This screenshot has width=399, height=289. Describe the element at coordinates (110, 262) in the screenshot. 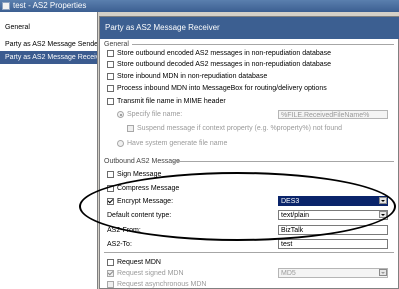

I see `request-mdn-checkbox` at that location.